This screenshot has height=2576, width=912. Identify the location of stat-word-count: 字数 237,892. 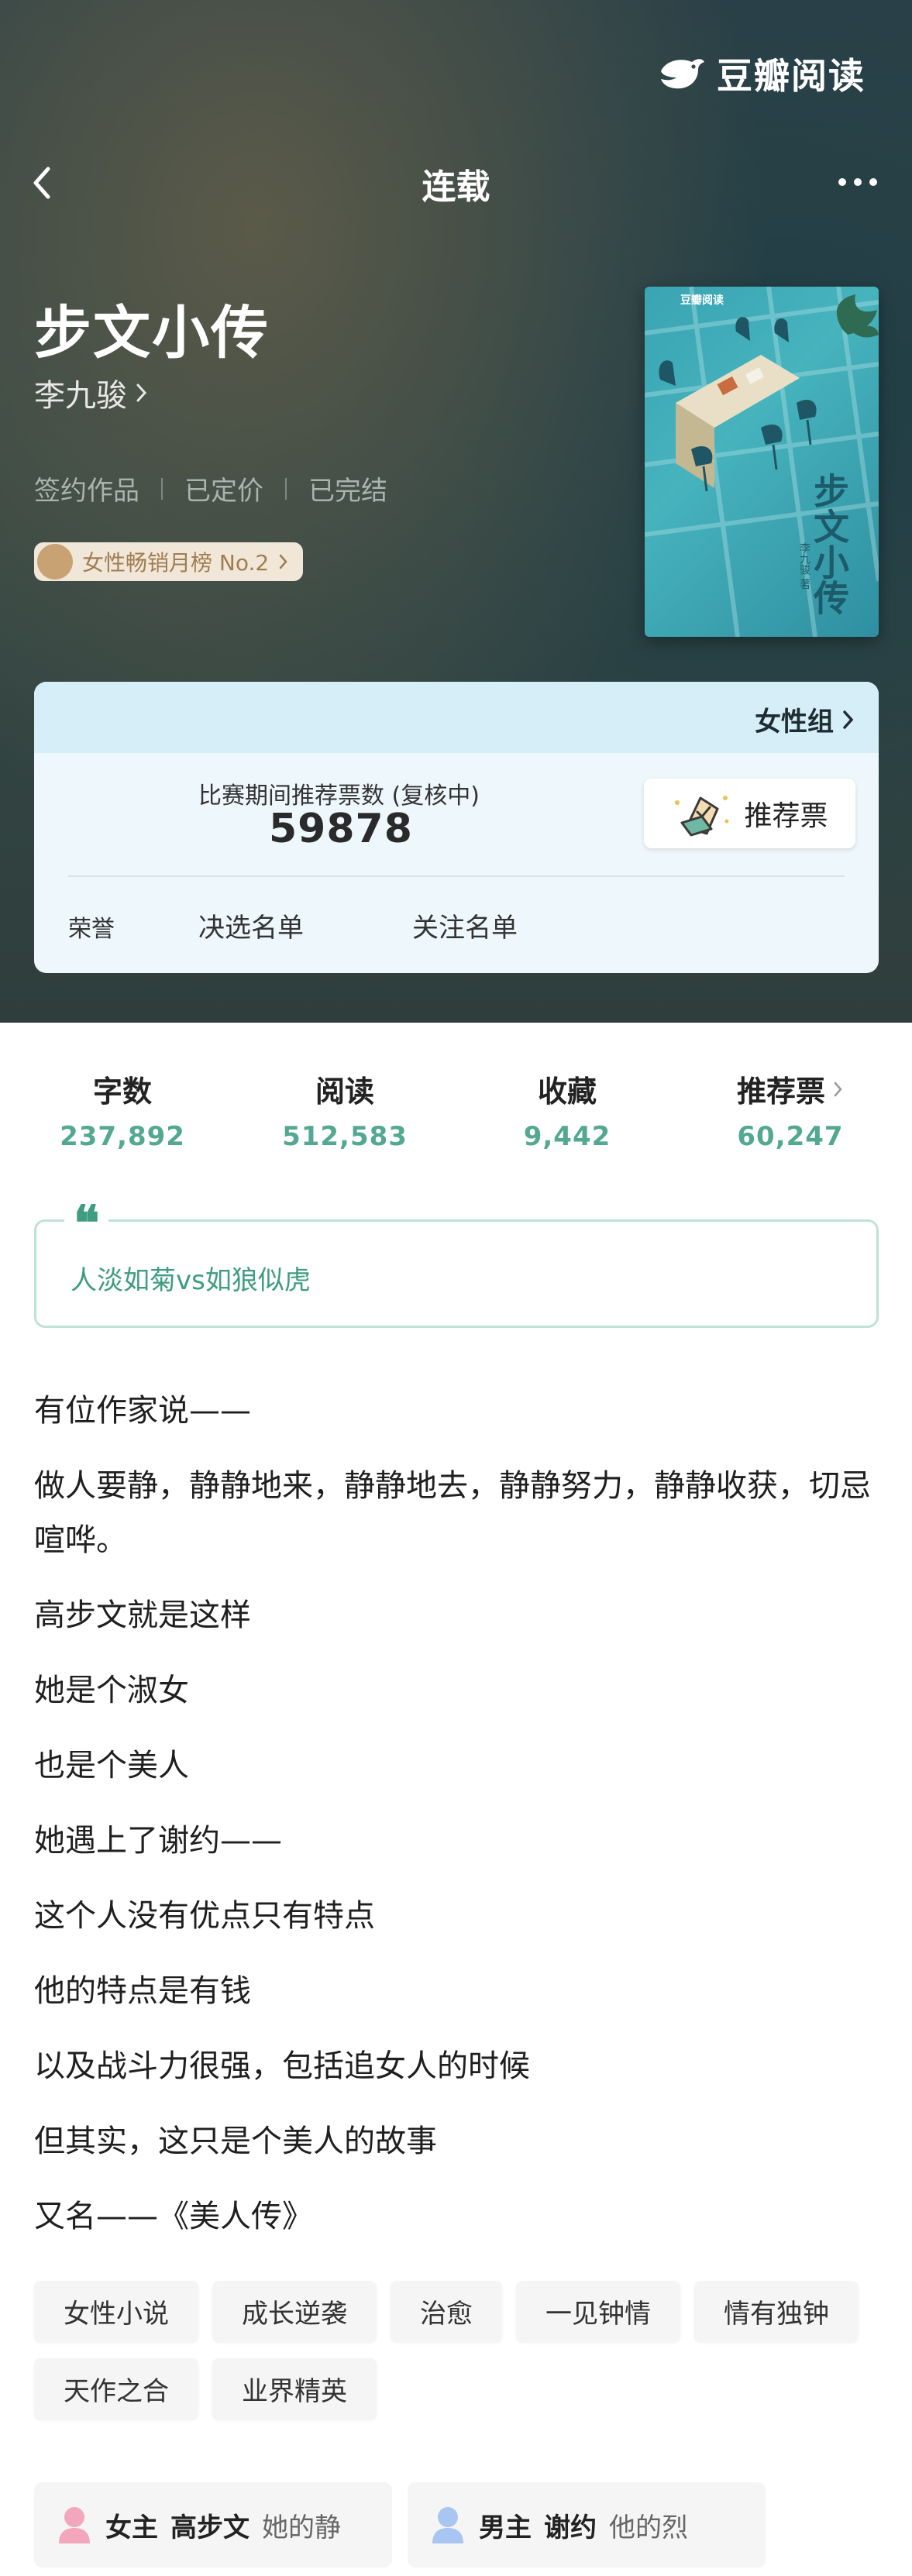
(122, 1110).